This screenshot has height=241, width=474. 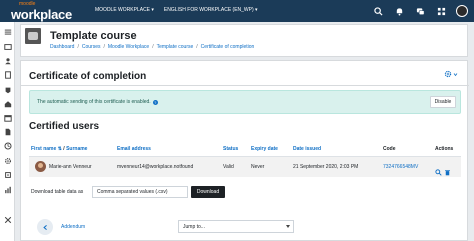 I want to click on cell-status: Valid, so click(x=228, y=167).